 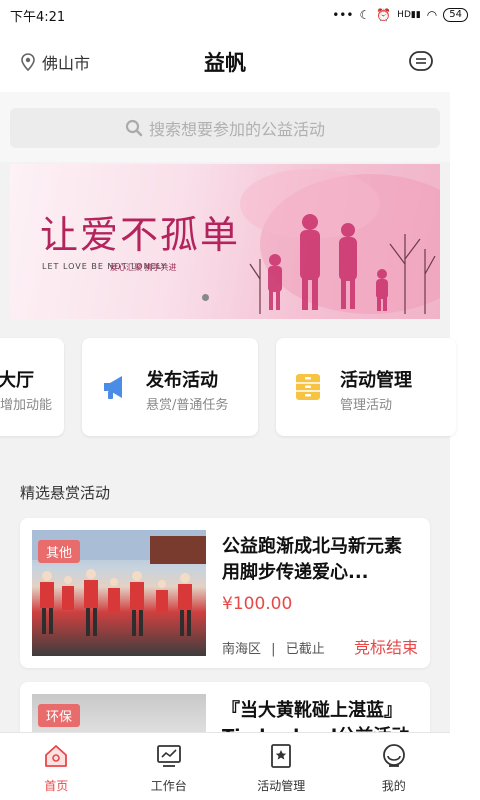 What do you see at coordinates (59, 551) in the screenshot?
I see `category-tag: 其他` at bounding box center [59, 551].